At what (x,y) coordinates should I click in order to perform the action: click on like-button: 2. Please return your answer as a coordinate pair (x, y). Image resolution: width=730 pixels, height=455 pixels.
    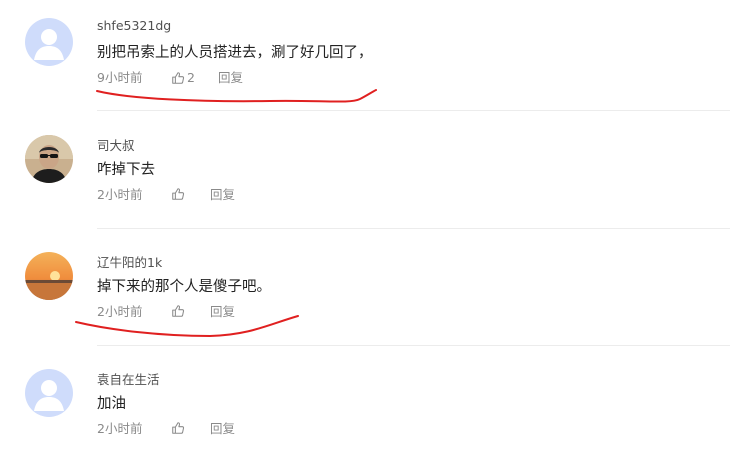
    Looking at the image, I should click on (183, 78).